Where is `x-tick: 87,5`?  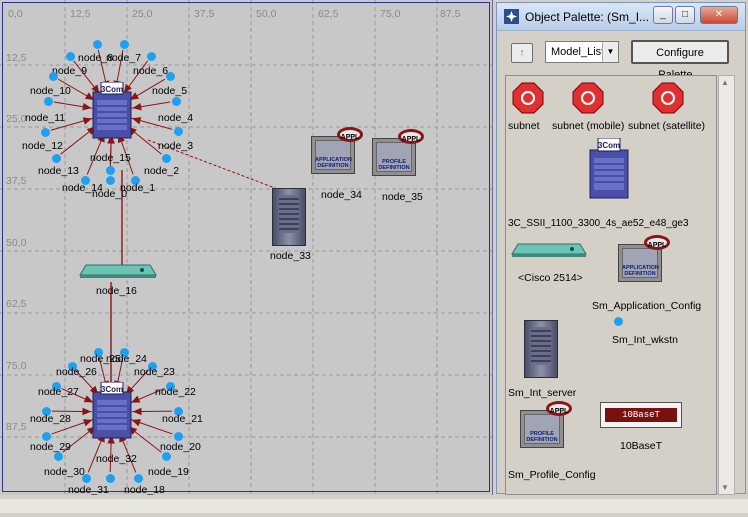
x-tick: 87,5 is located at coordinates (450, 14).